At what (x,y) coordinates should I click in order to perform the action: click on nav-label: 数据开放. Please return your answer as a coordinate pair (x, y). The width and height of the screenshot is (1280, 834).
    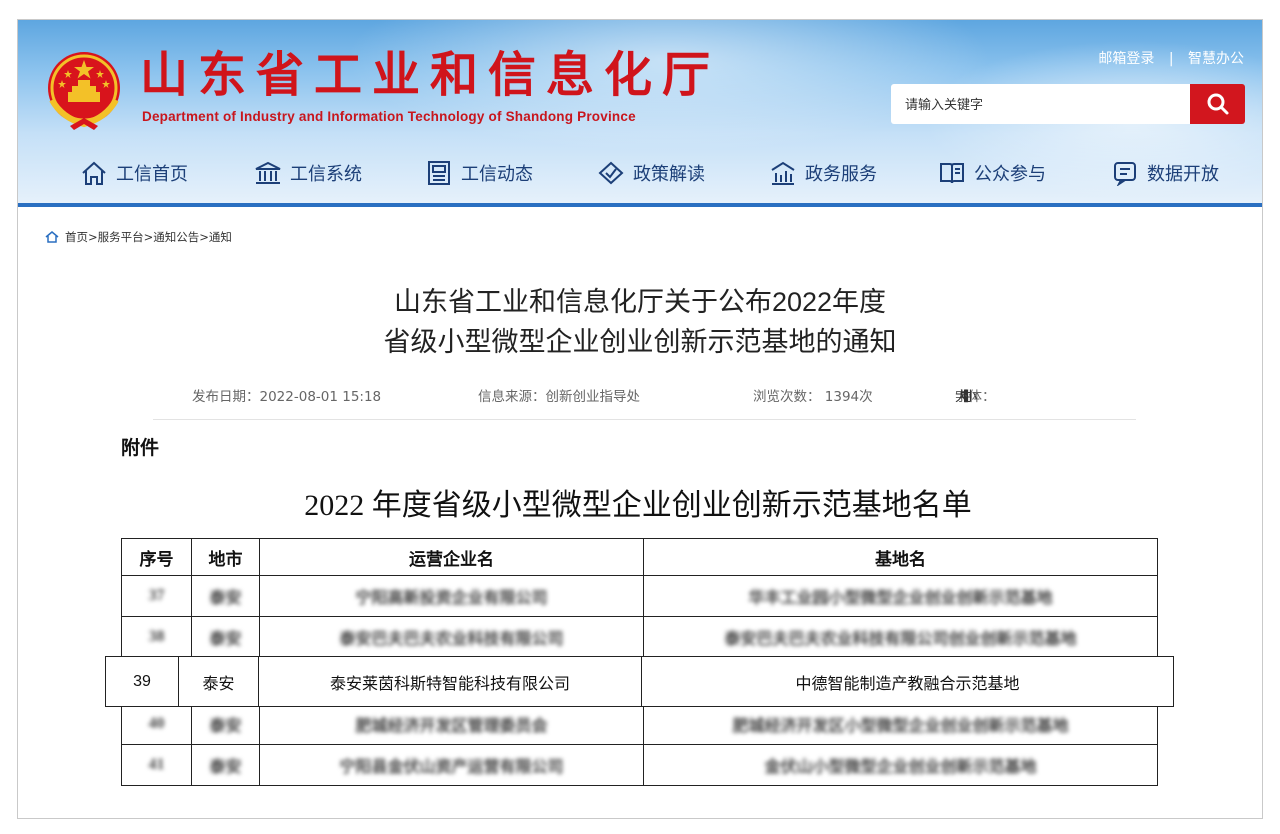
    Looking at the image, I should click on (1183, 174).